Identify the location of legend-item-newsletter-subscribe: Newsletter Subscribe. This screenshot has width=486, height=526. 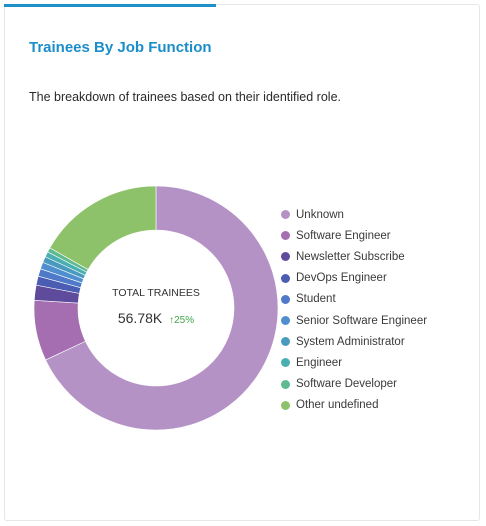
(354, 256).